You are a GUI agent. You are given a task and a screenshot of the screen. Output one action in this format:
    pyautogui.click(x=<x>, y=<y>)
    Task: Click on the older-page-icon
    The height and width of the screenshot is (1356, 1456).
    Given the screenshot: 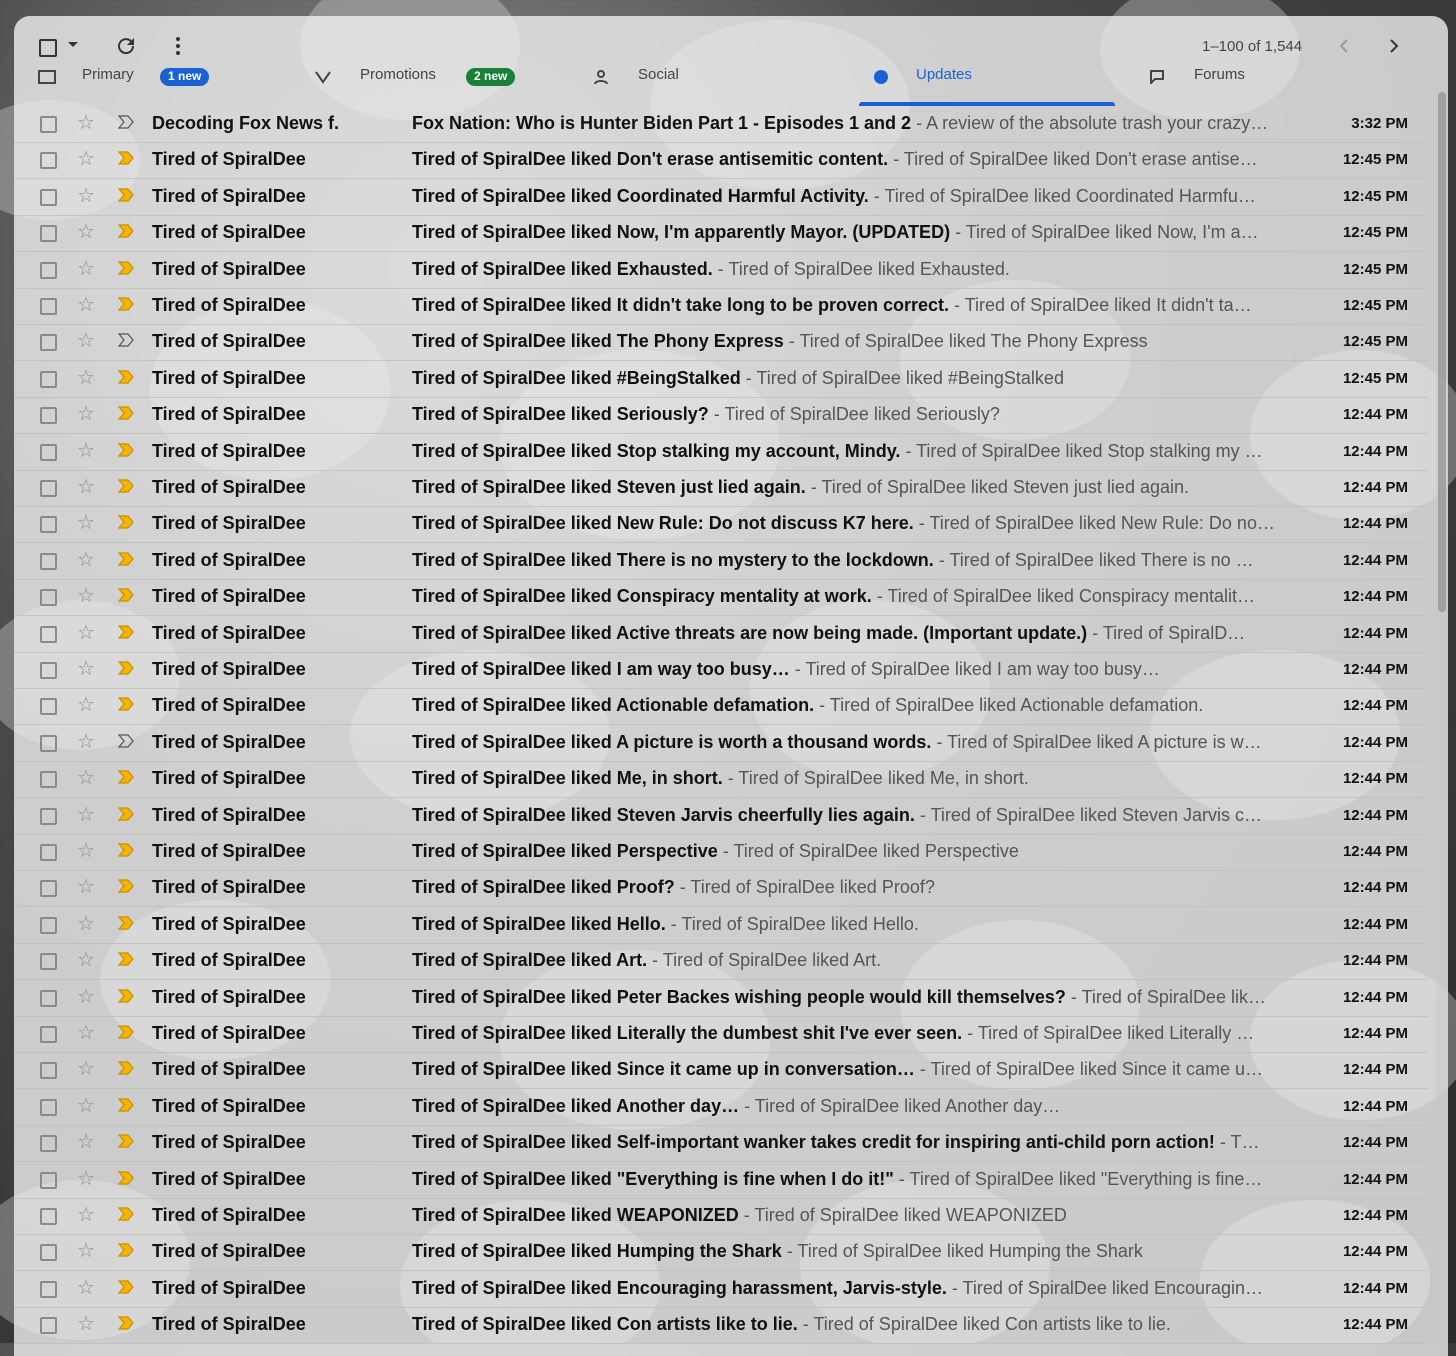 What is the action you would take?
    pyautogui.click(x=1394, y=46)
    